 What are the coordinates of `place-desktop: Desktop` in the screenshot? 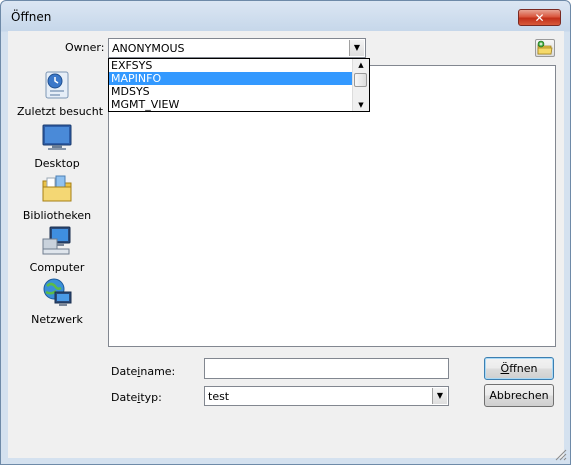 It's located at (57, 147).